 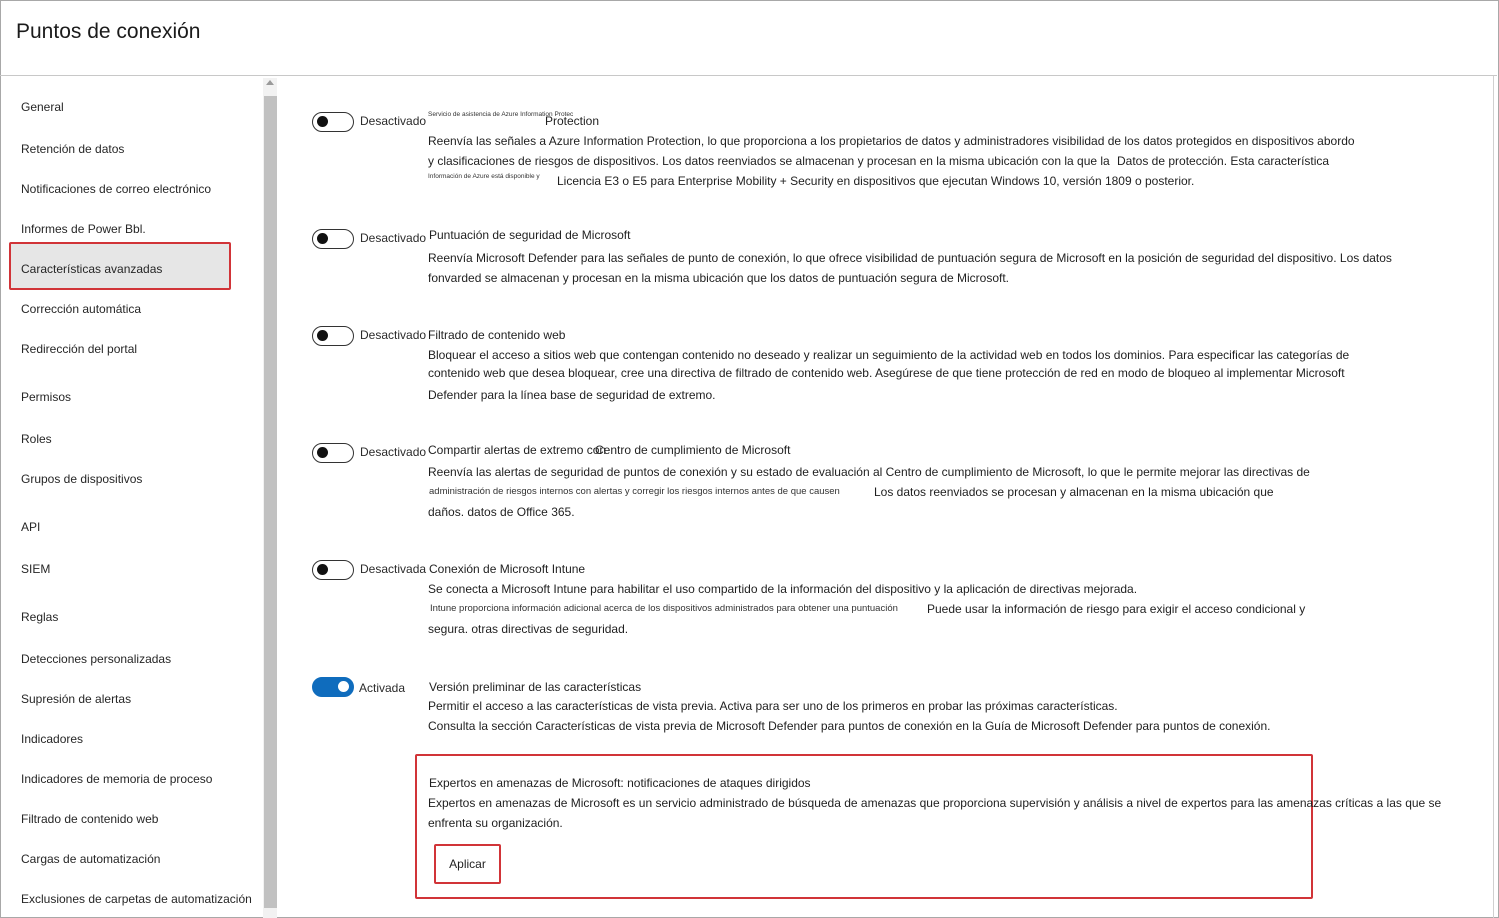 I want to click on intune-toggle, so click(x=333, y=570).